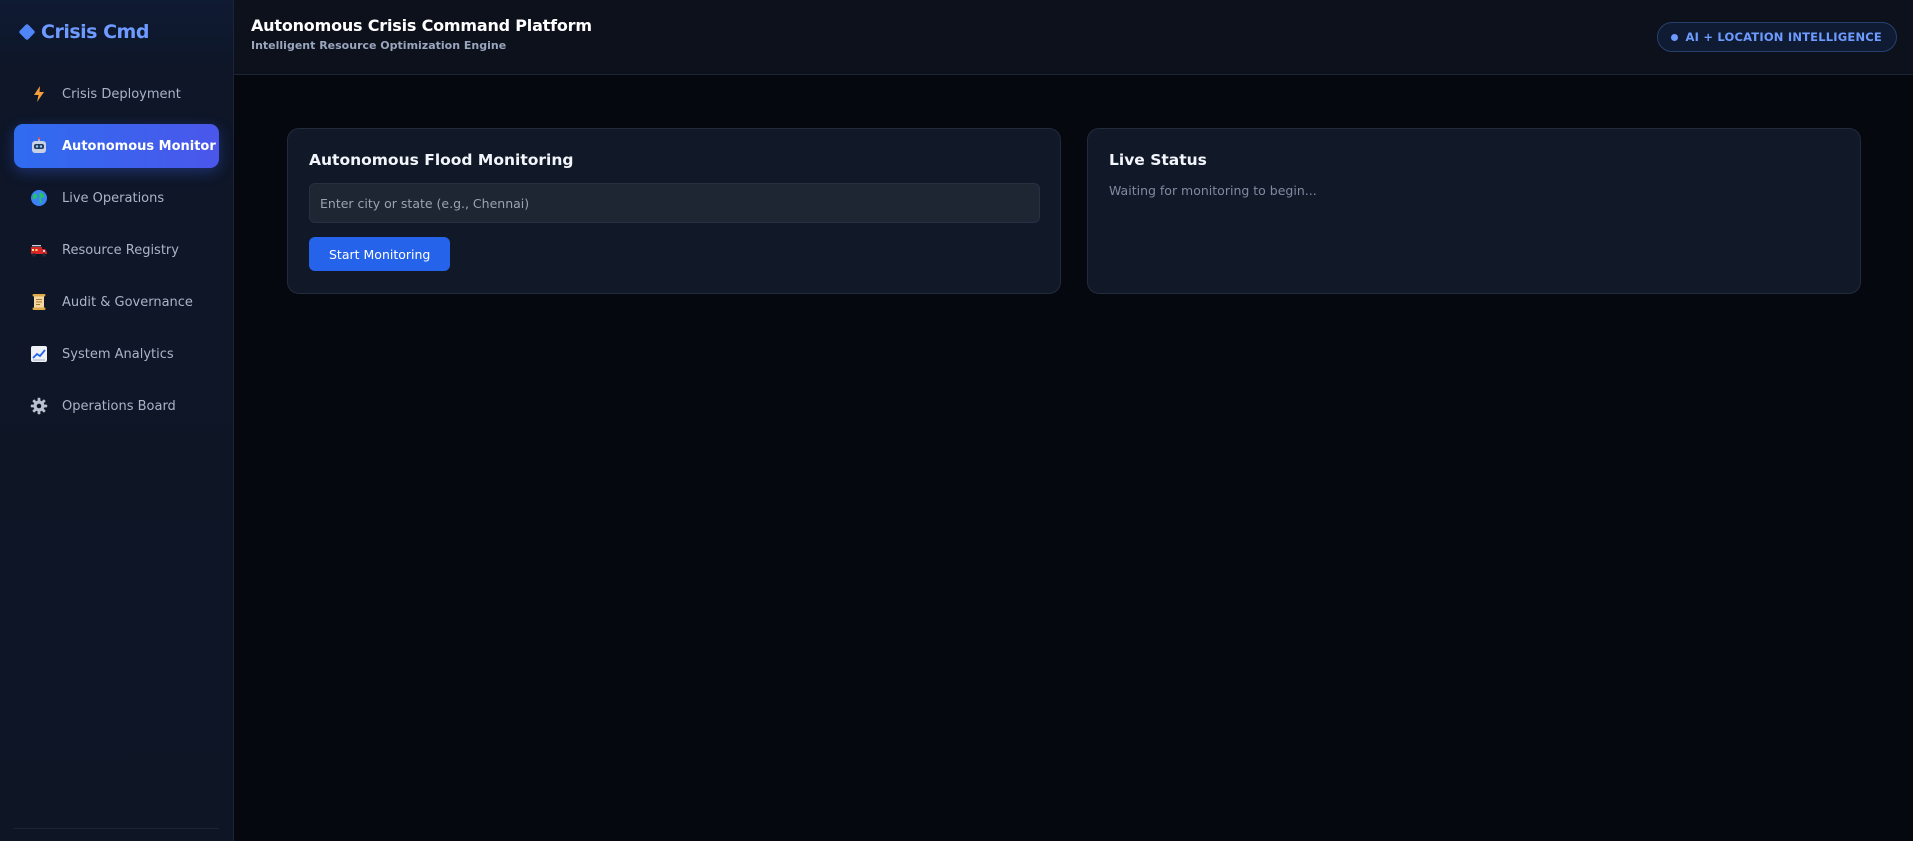  I want to click on status-badge-label: AI + LOCATION INTELLIGENCE, so click(1783, 37).